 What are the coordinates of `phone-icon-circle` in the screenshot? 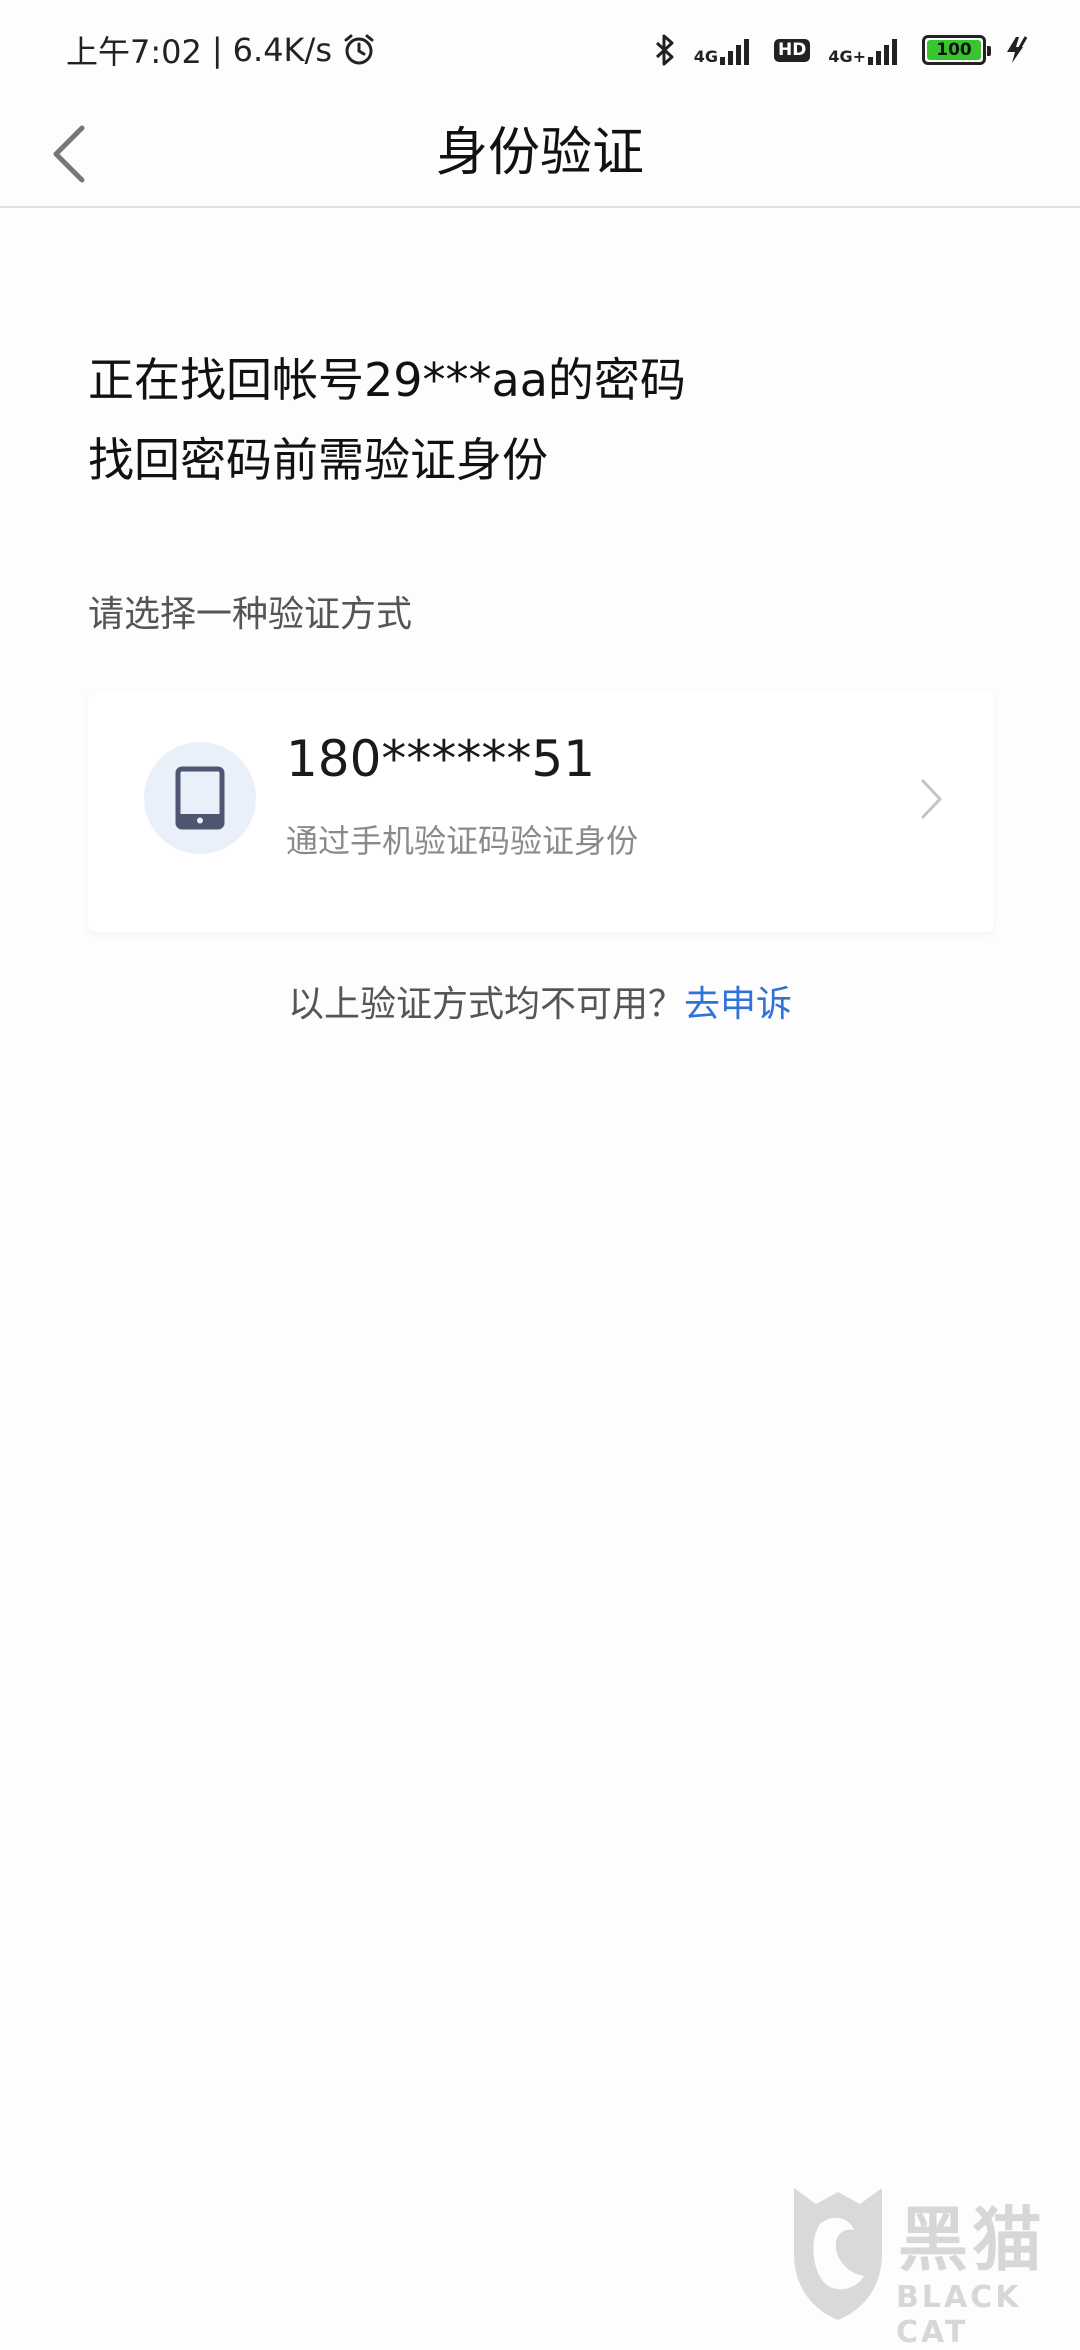 It's located at (200, 798).